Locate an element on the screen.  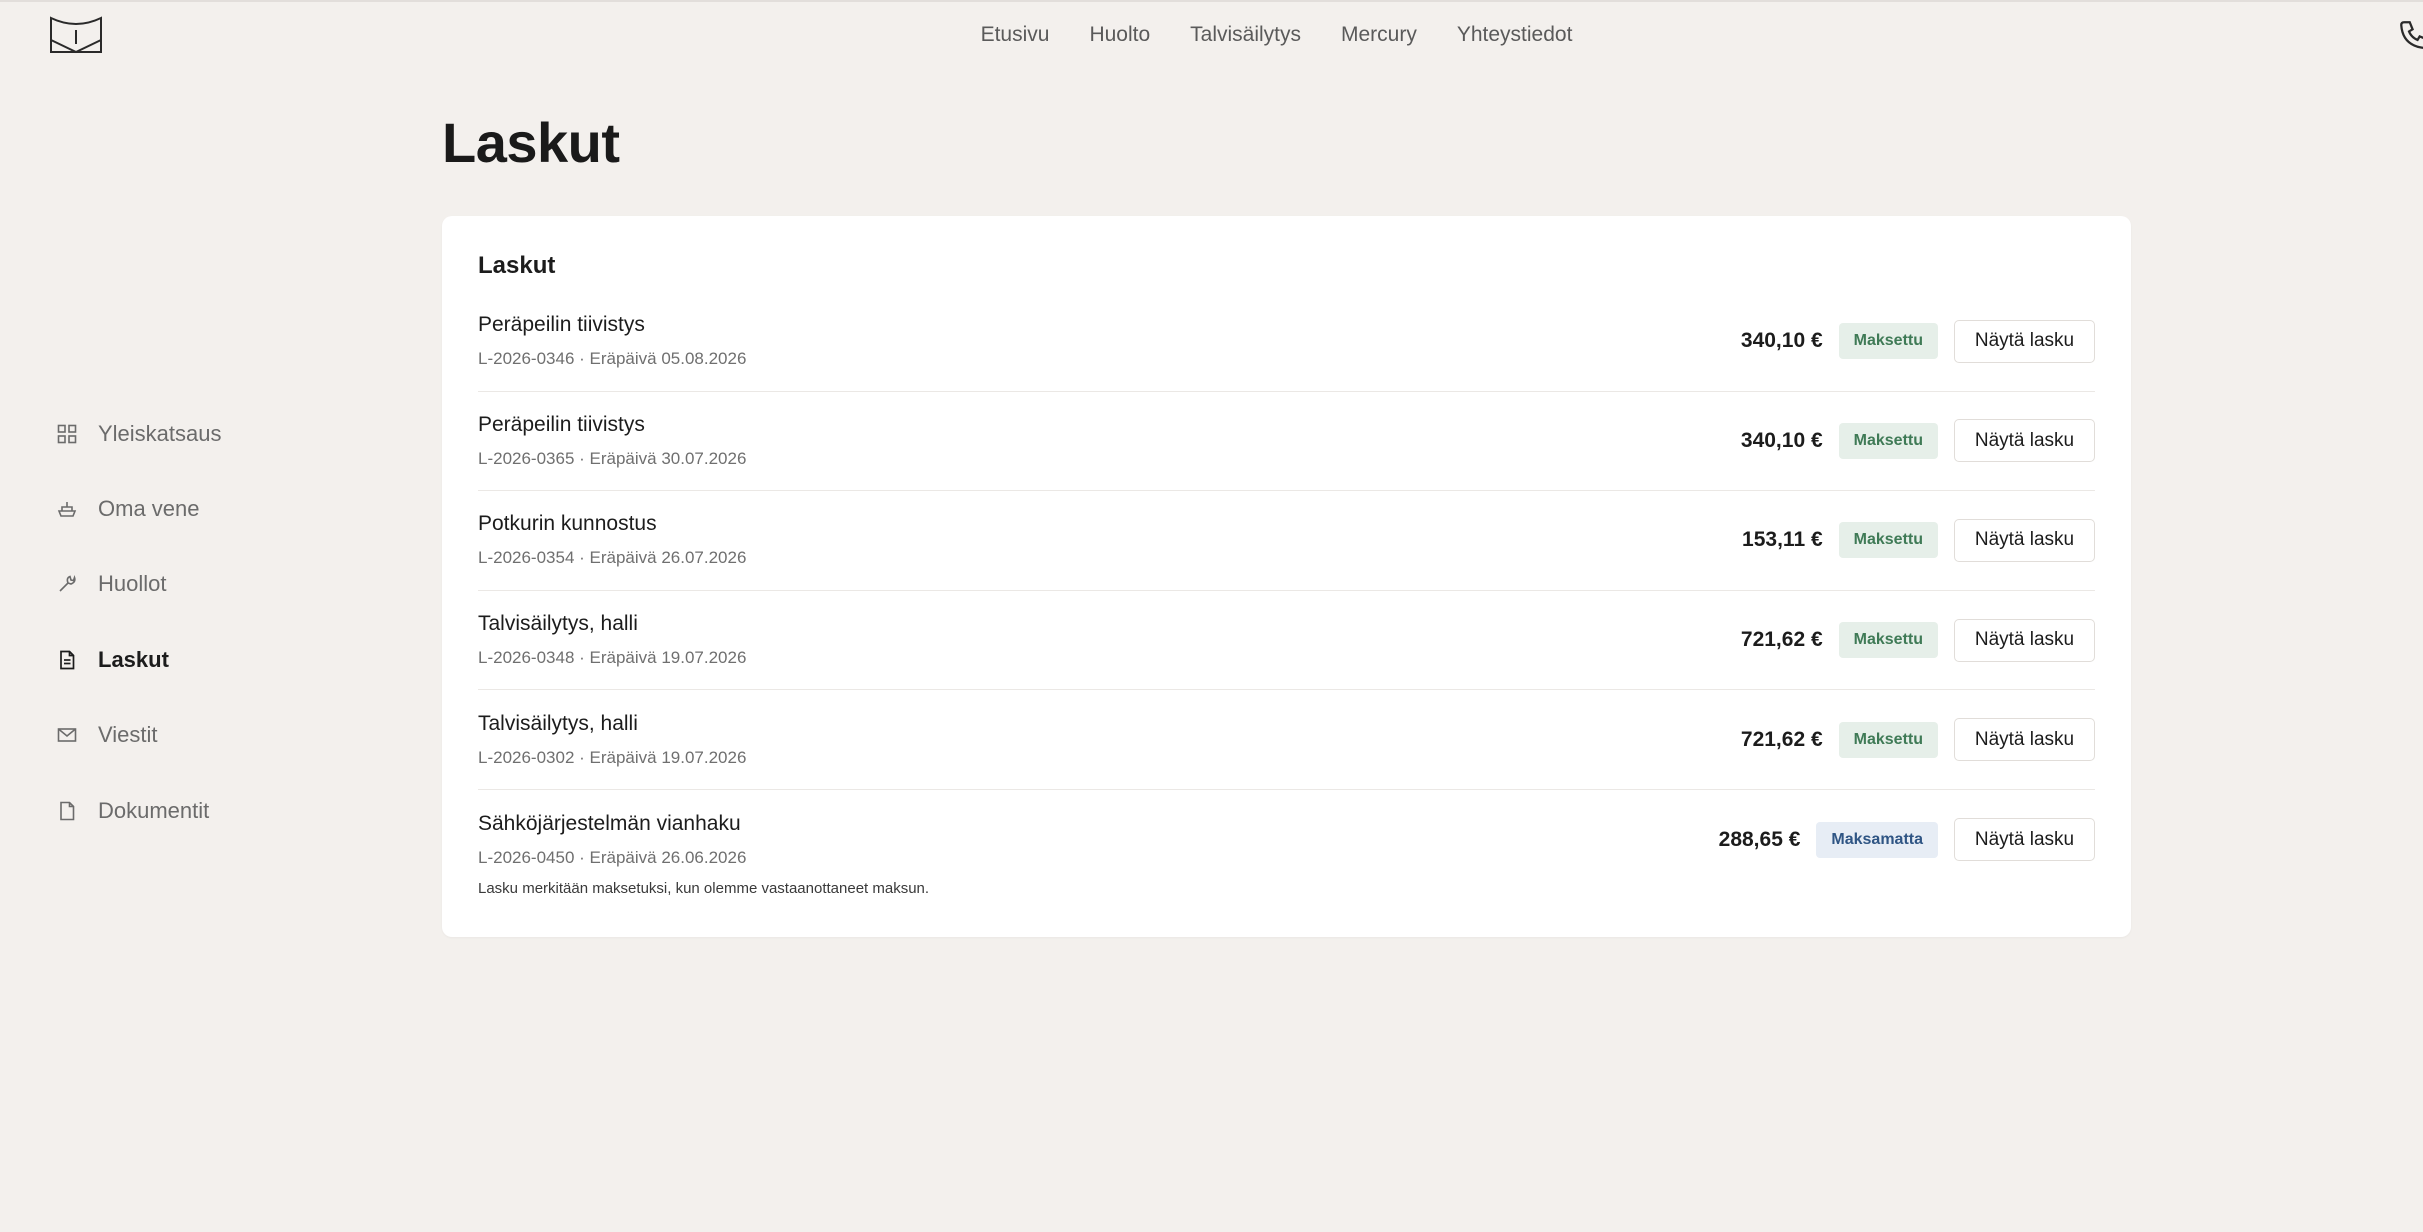
invoice-meta: L-2026-0346 · Eräpäivä 05.08.2026 is located at coordinates (612, 359).